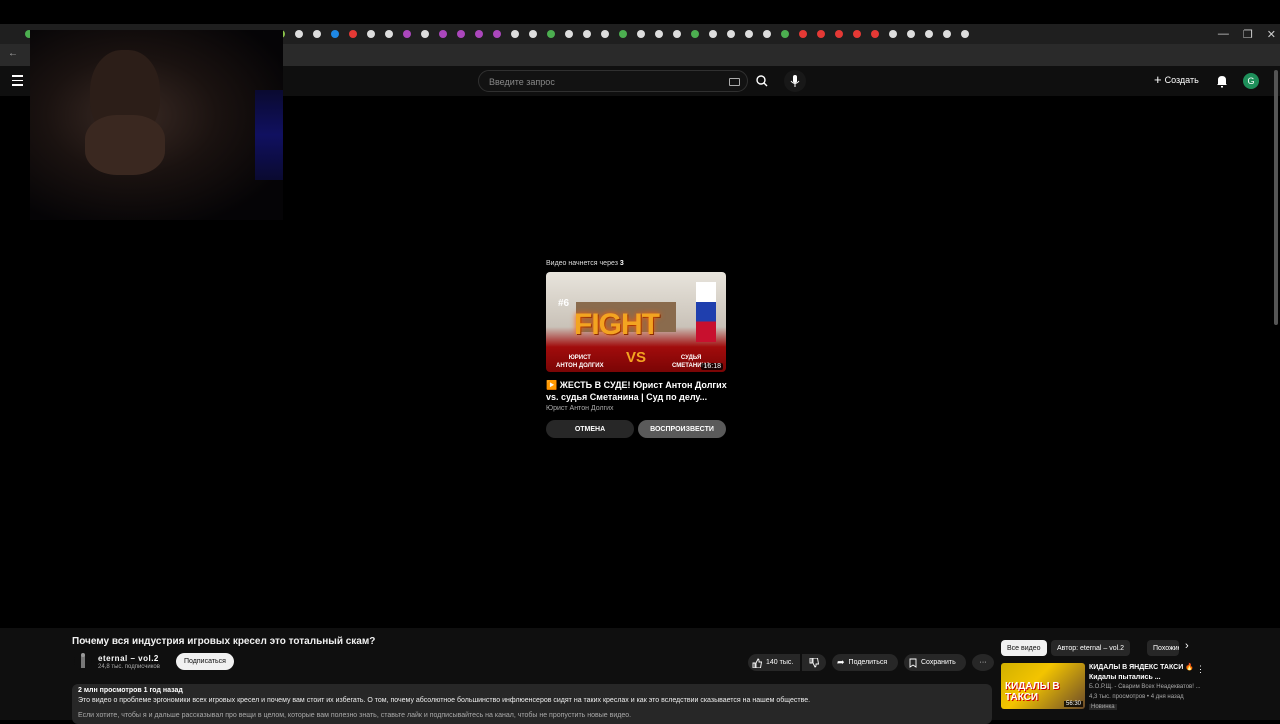 The image size is (1280, 724). What do you see at coordinates (564, 303) in the screenshot?
I see `thumbnail-episode-number: #6` at bounding box center [564, 303].